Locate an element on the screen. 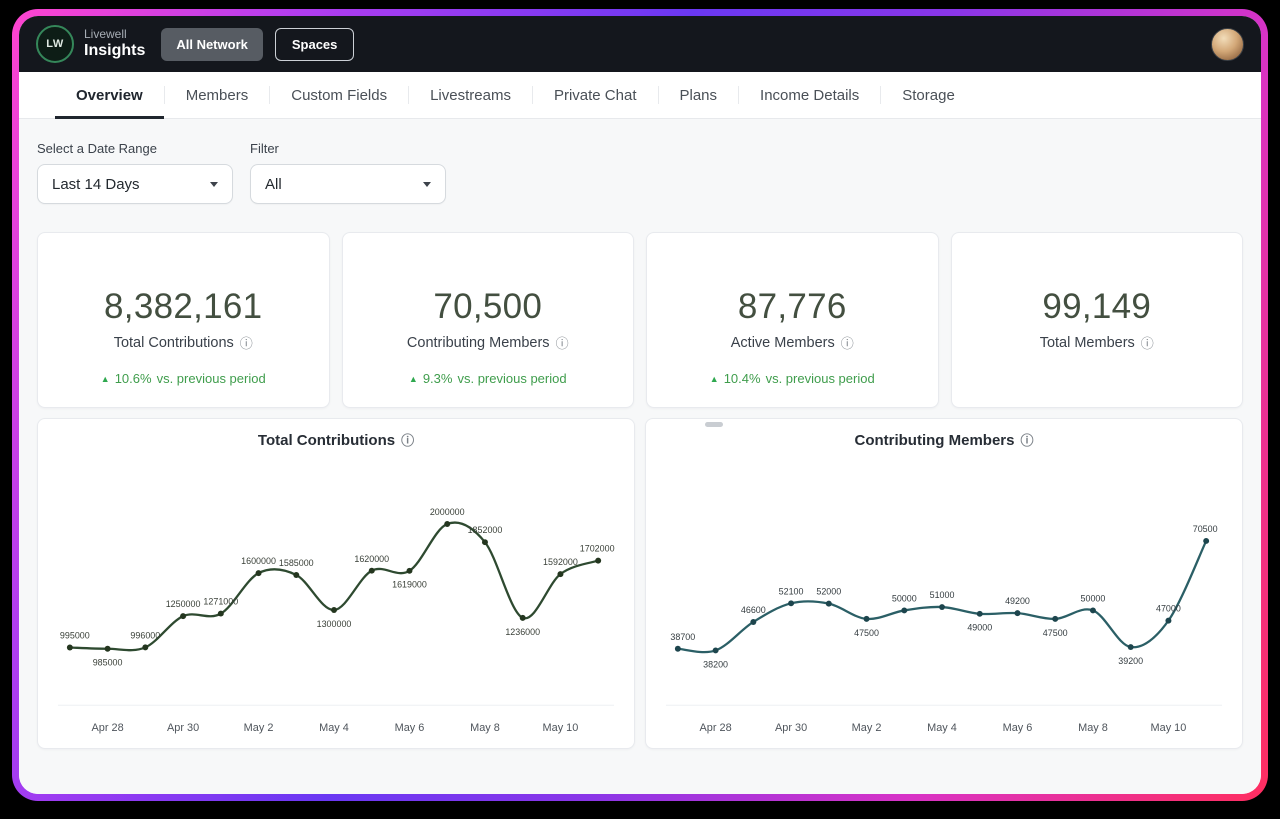  filter-select: All is located at coordinates (348, 184).